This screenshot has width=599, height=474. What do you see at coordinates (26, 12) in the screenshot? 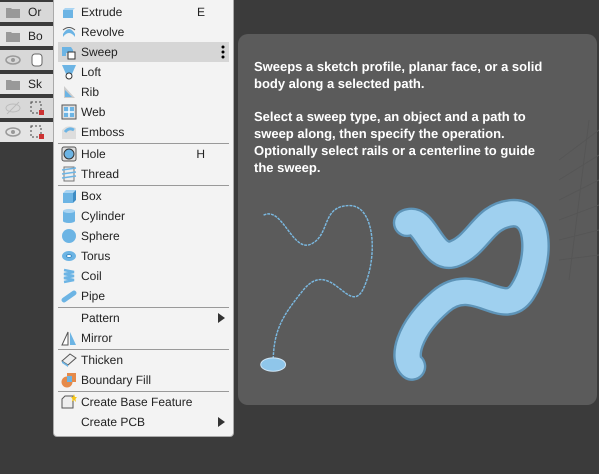
I see `browser-row: Or` at bounding box center [26, 12].